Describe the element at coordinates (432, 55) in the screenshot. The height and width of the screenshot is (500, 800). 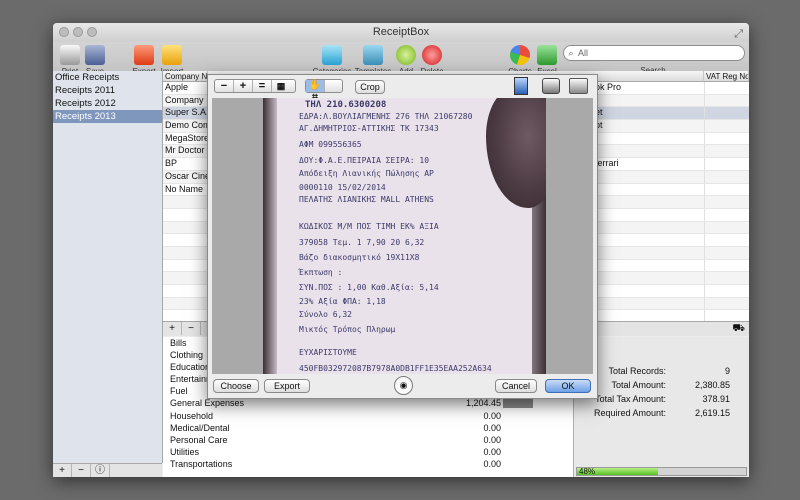
I see `minus-circle-icon` at that location.